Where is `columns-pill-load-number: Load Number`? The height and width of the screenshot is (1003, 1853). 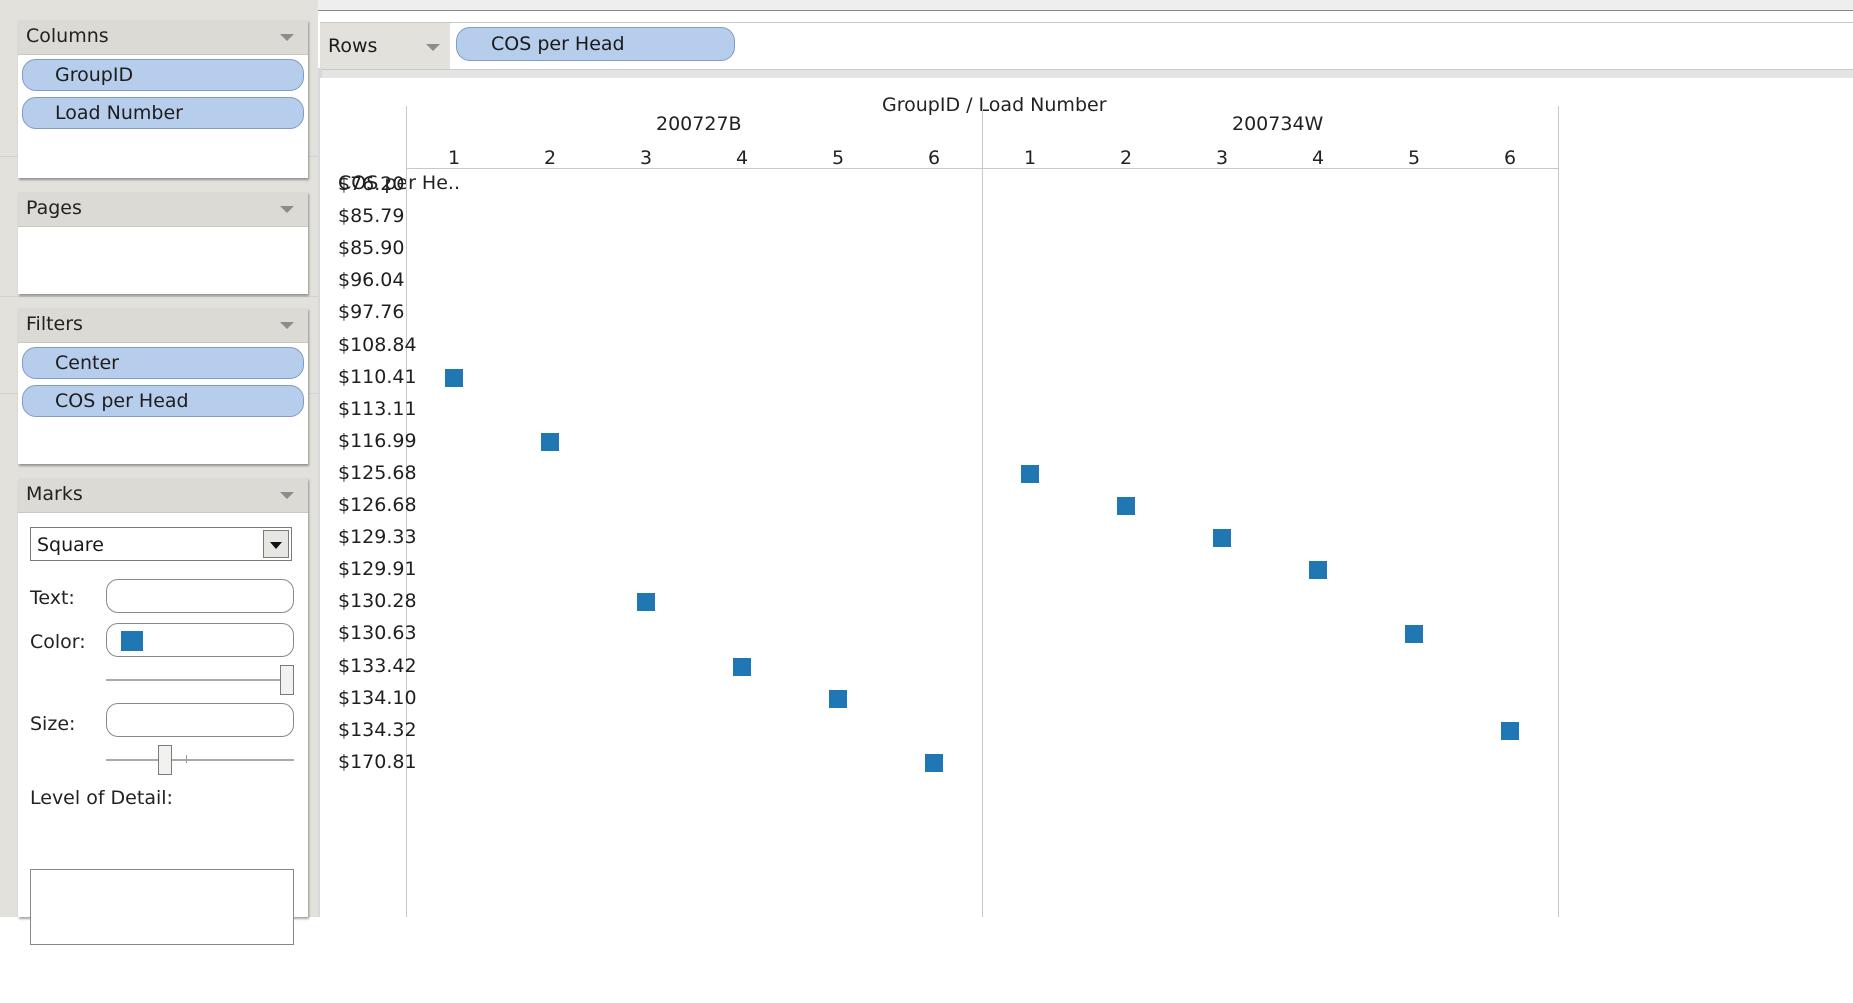
columns-pill-load-number: Load Number is located at coordinates (163, 113).